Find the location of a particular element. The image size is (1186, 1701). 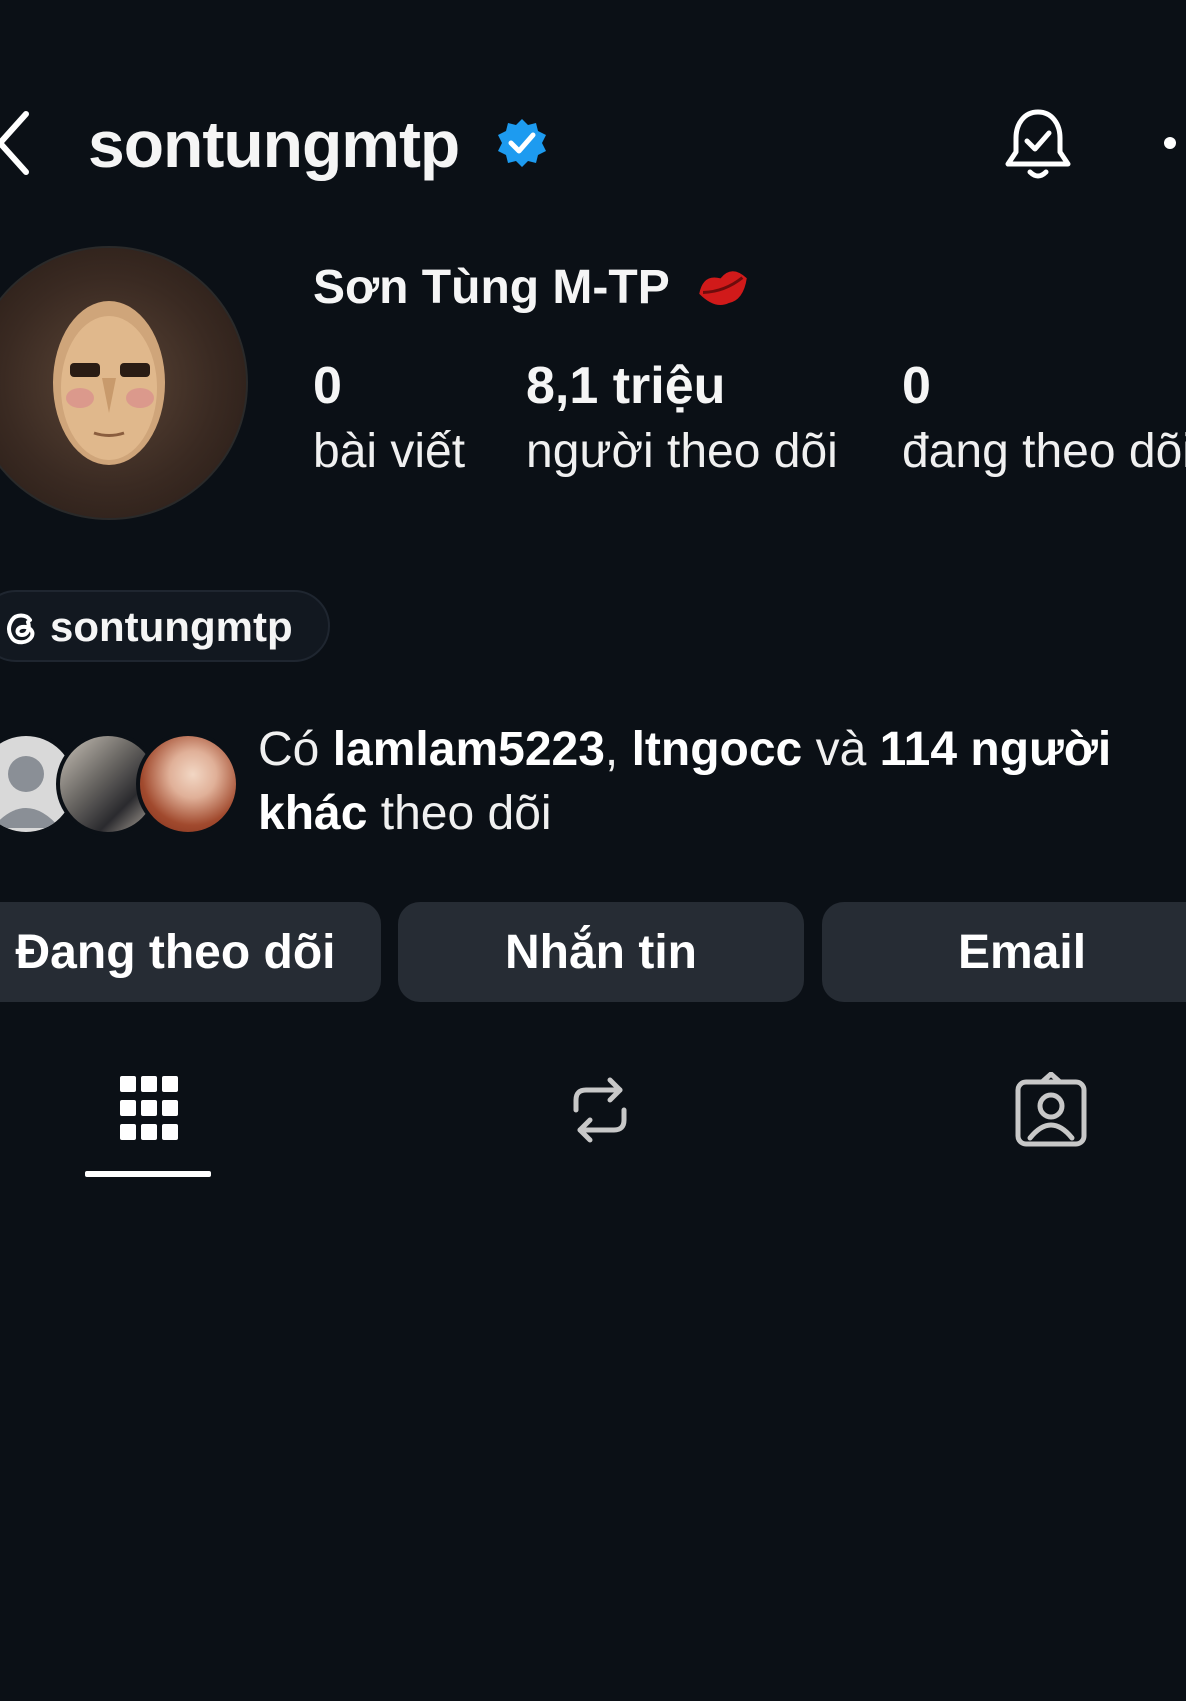

verified-badge-icon is located at coordinates (522, 143).